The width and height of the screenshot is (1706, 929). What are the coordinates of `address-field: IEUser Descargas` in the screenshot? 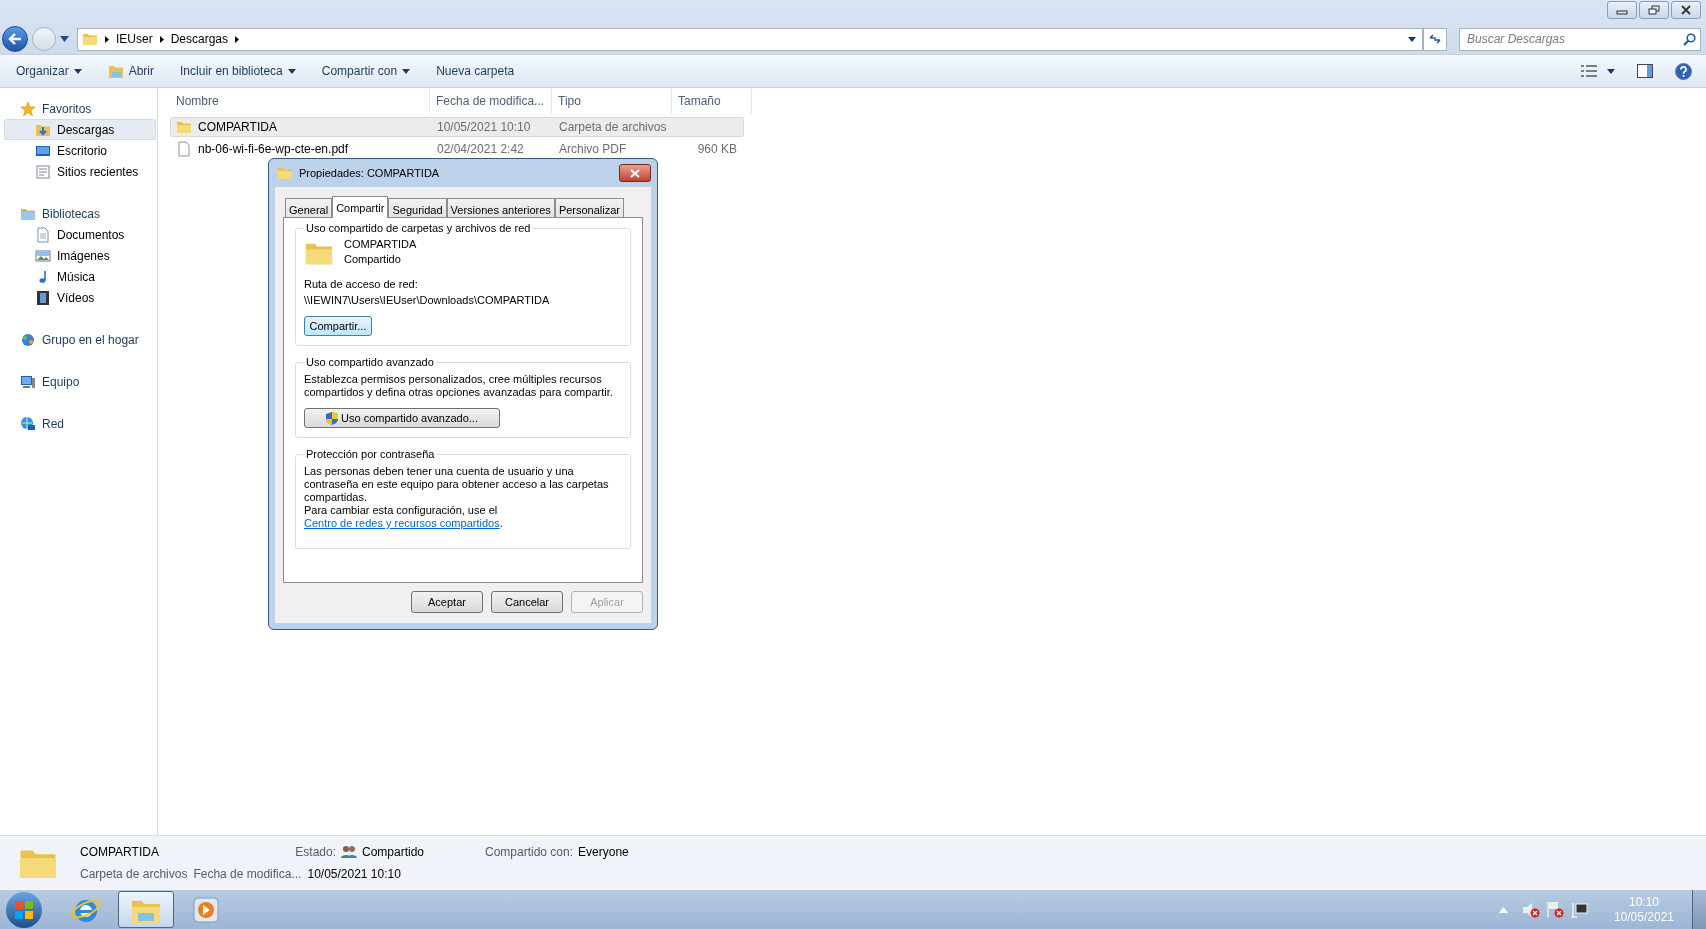 It's located at (750, 39).